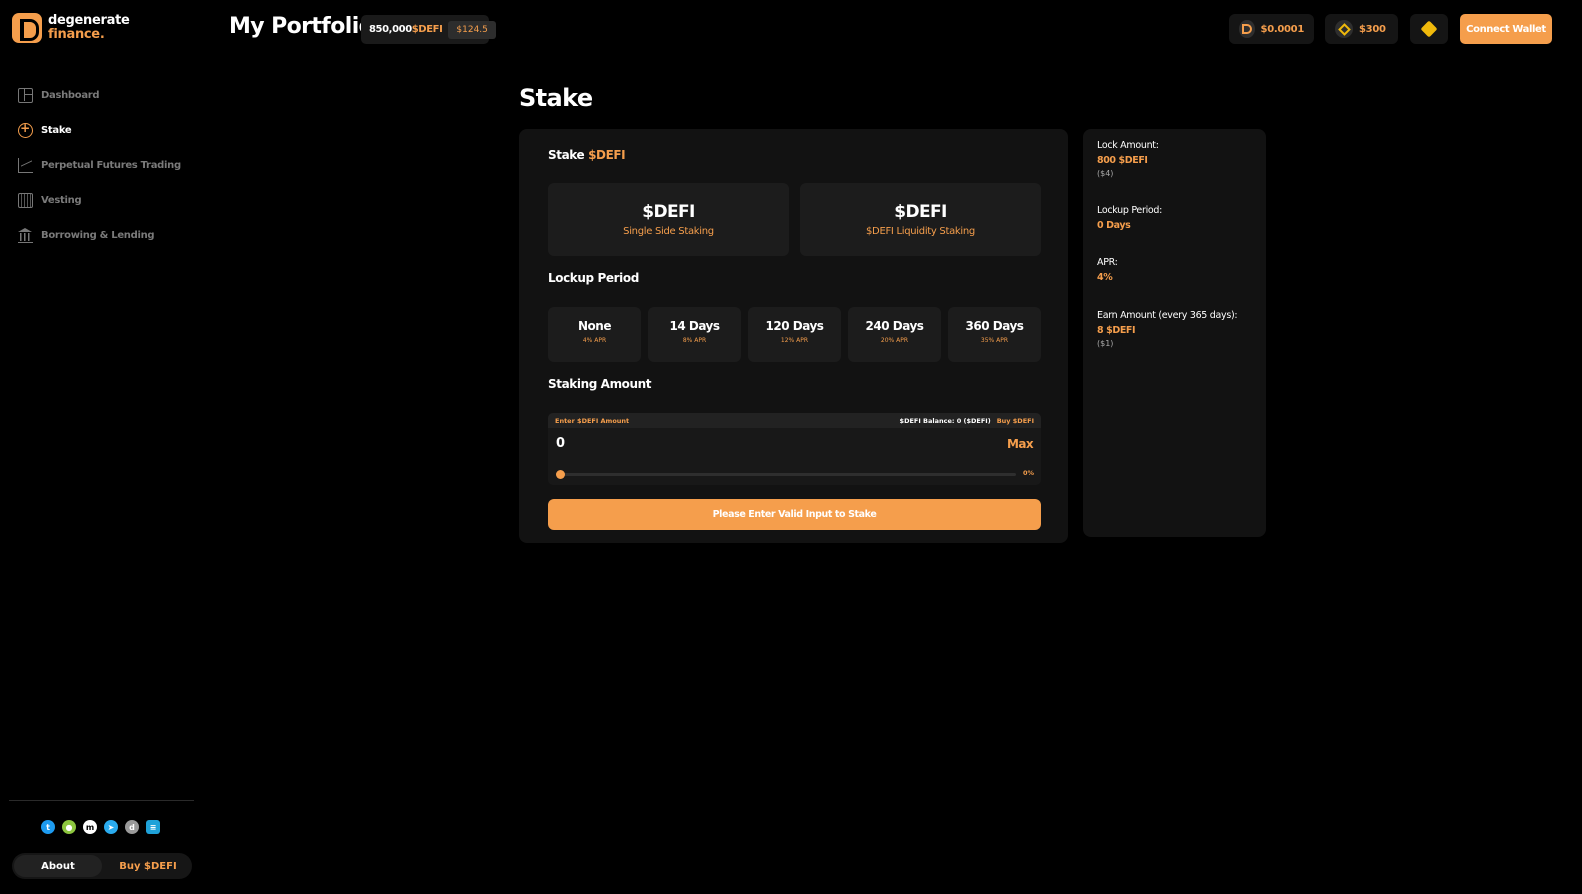 The image size is (1582, 894). What do you see at coordinates (593, 278) in the screenshot?
I see `lockup-heading: Lockup Period` at bounding box center [593, 278].